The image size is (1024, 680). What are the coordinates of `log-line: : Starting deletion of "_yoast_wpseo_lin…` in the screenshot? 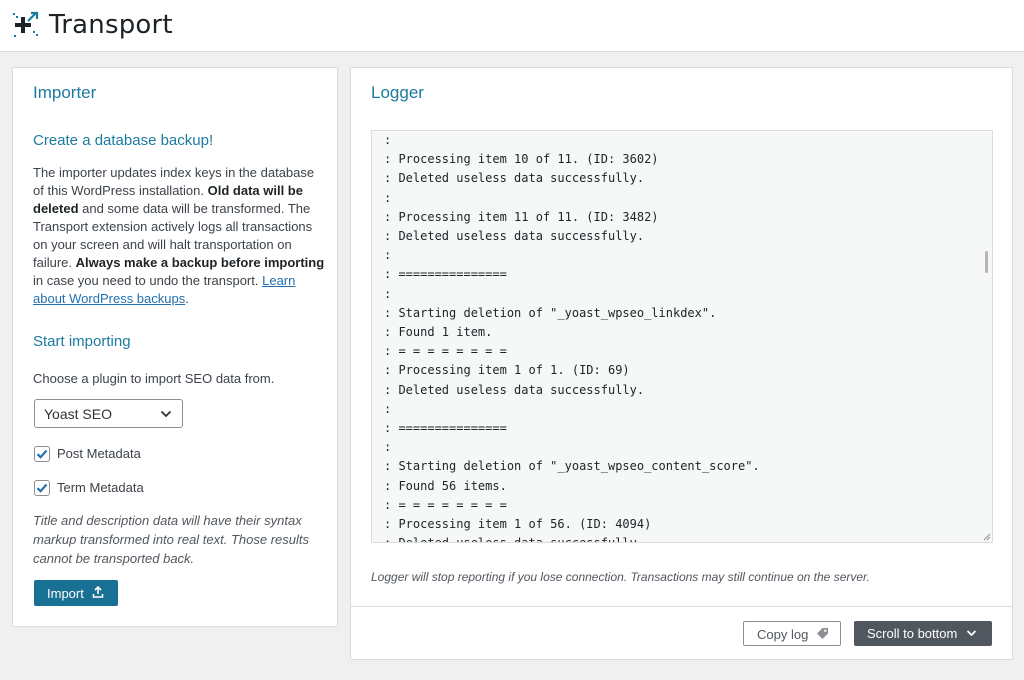 It's located at (550, 312).